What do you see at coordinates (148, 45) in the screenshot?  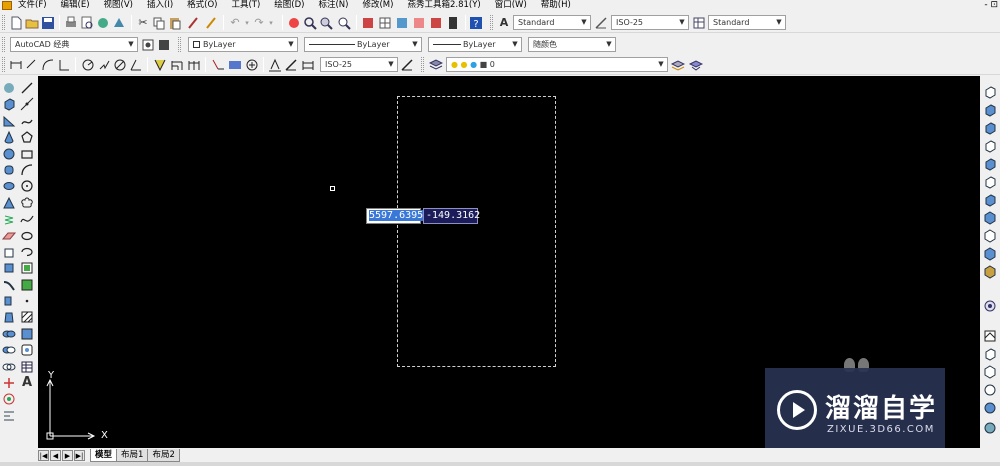 I see `workspace-settings-icon` at bounding box center [148, 45].